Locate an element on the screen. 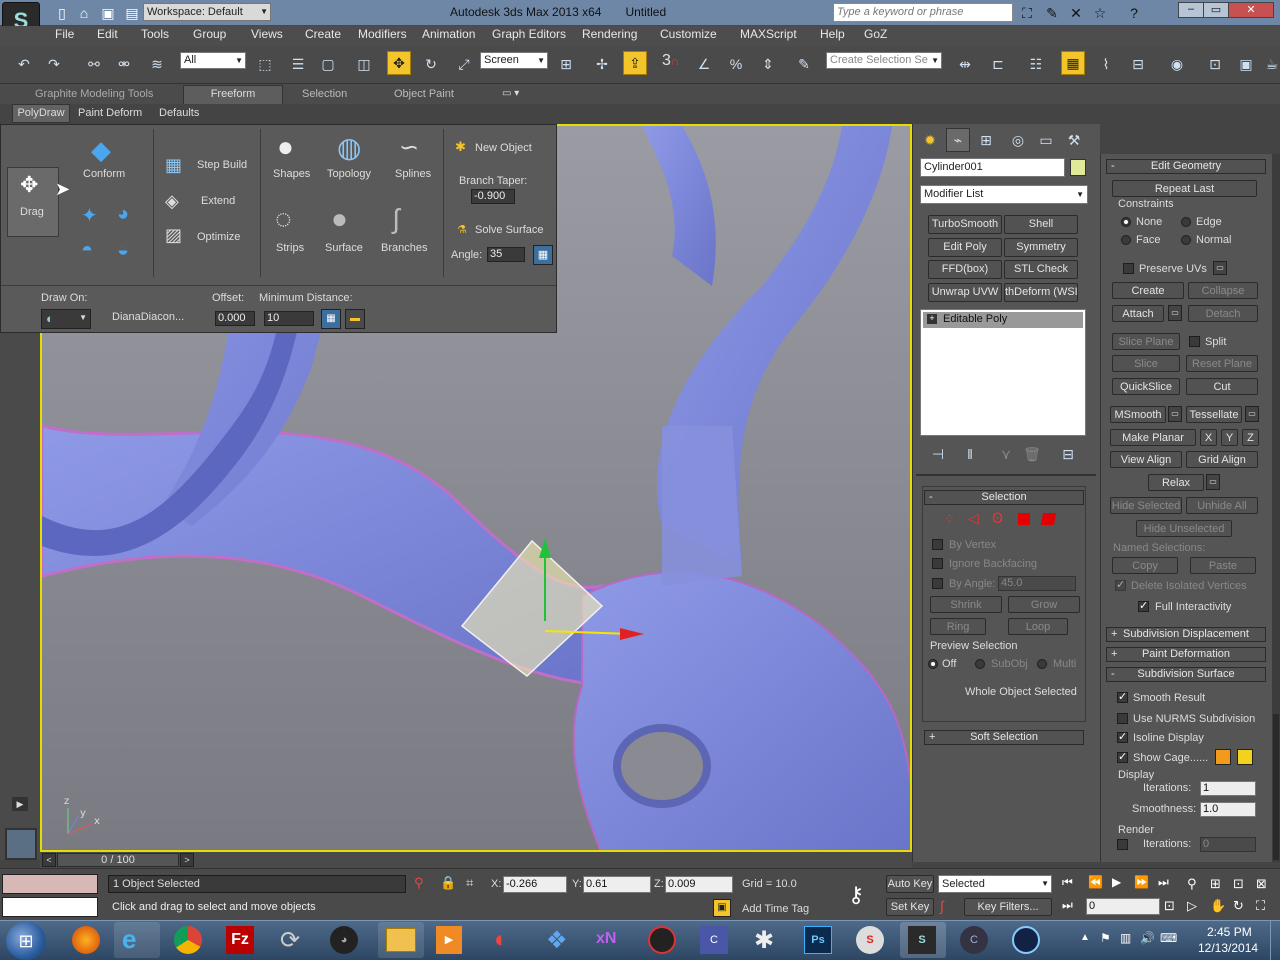 The image size is (1280, 960). tray-clock-date: 12/13/2014 is located at coordinates (1228, 948).